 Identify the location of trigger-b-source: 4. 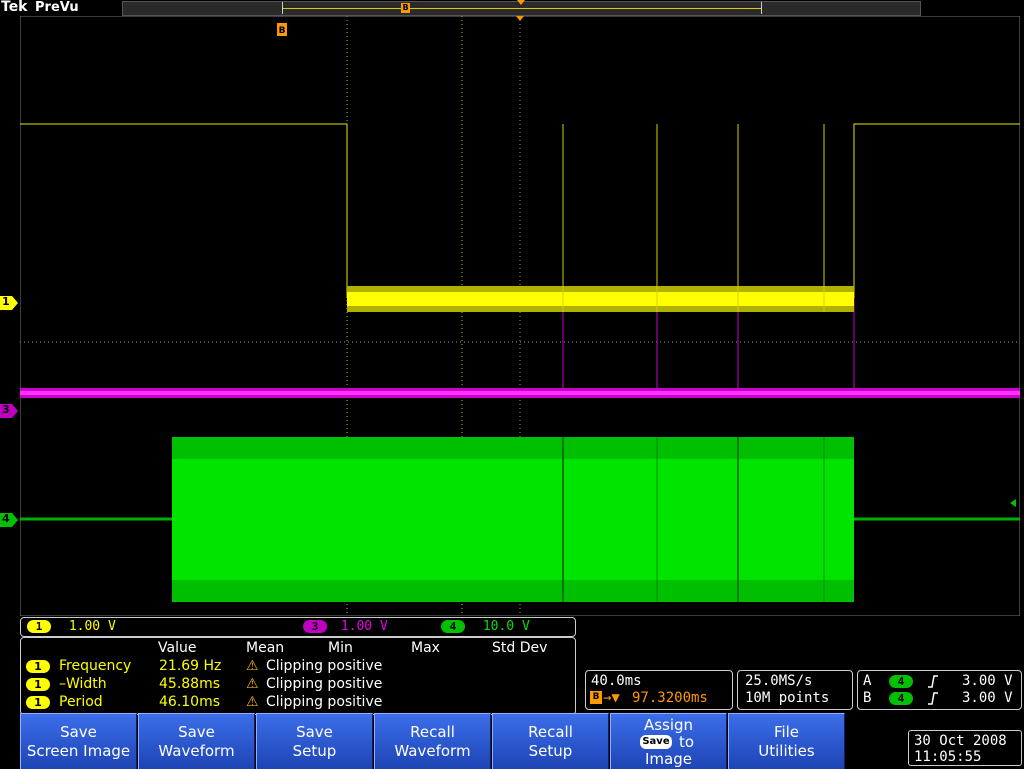
(901, 698).